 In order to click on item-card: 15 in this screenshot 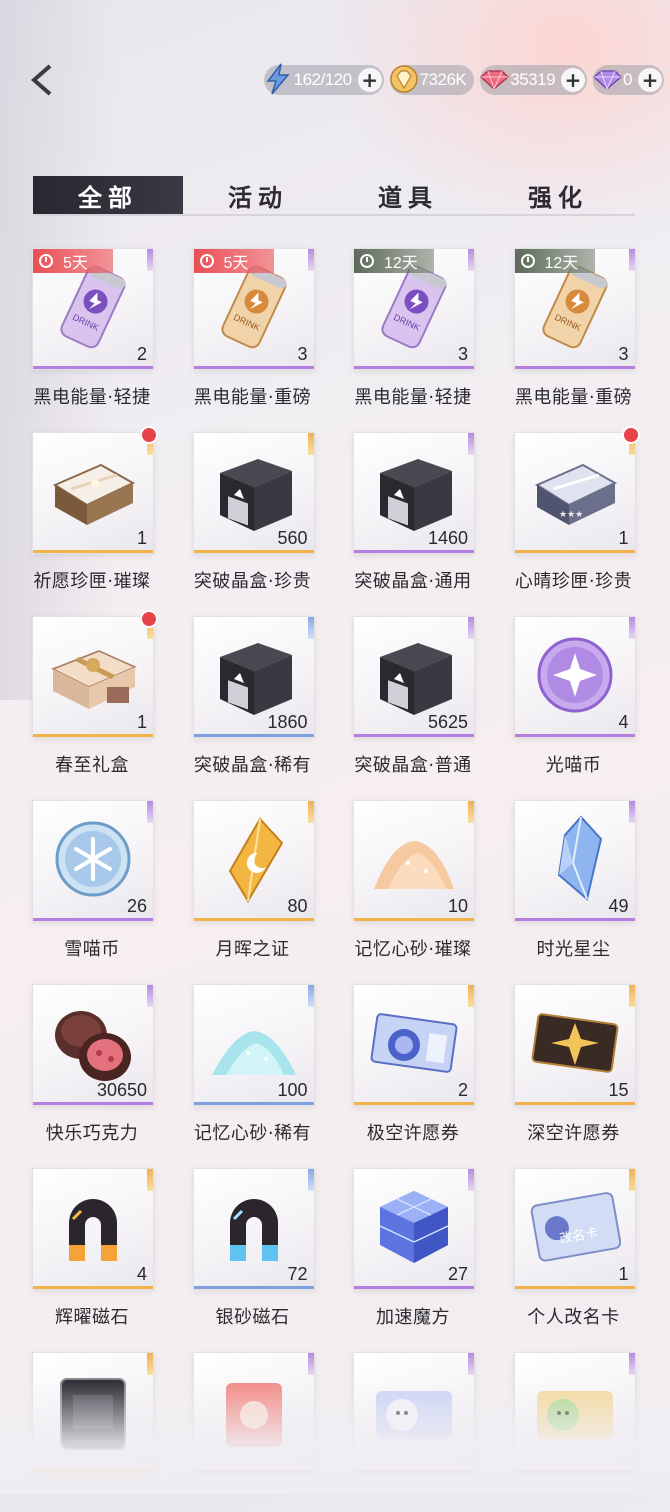, I will do `click(574, 1045)`.